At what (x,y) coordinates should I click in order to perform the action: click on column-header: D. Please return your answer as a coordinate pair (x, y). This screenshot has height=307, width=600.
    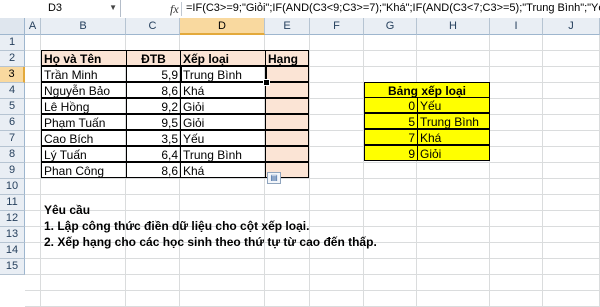
    Looking at the image, I should click on (222, 26).